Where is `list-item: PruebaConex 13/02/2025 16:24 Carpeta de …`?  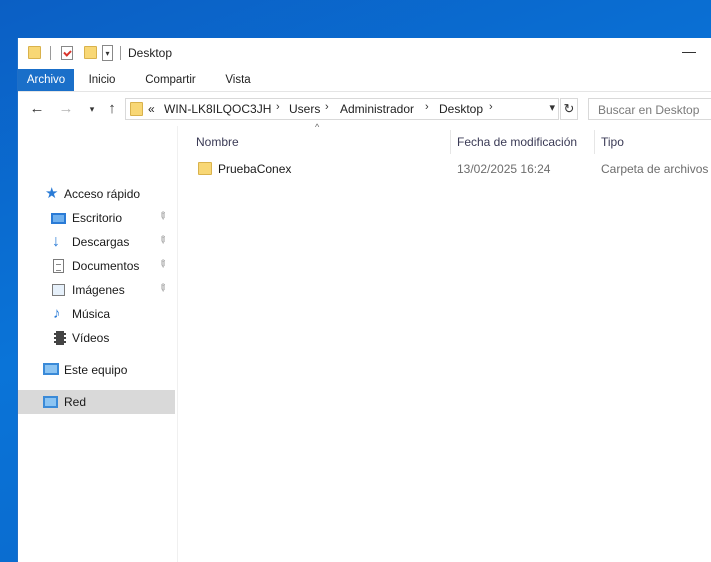
list-item: PruebaConex 13/02/2025 16:24 Carpeta de … is located at coordinates (452, 169).